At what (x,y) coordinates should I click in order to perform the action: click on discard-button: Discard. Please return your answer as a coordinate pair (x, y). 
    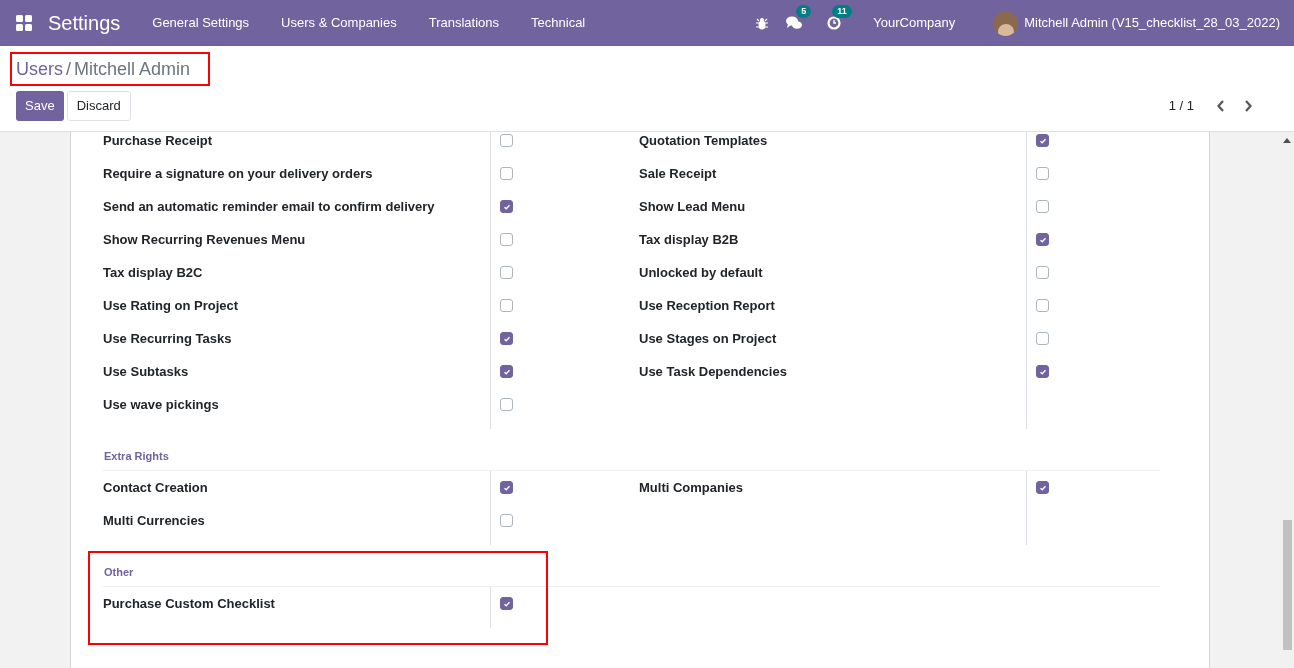
    Looking at the image, I should click on (98, 106).